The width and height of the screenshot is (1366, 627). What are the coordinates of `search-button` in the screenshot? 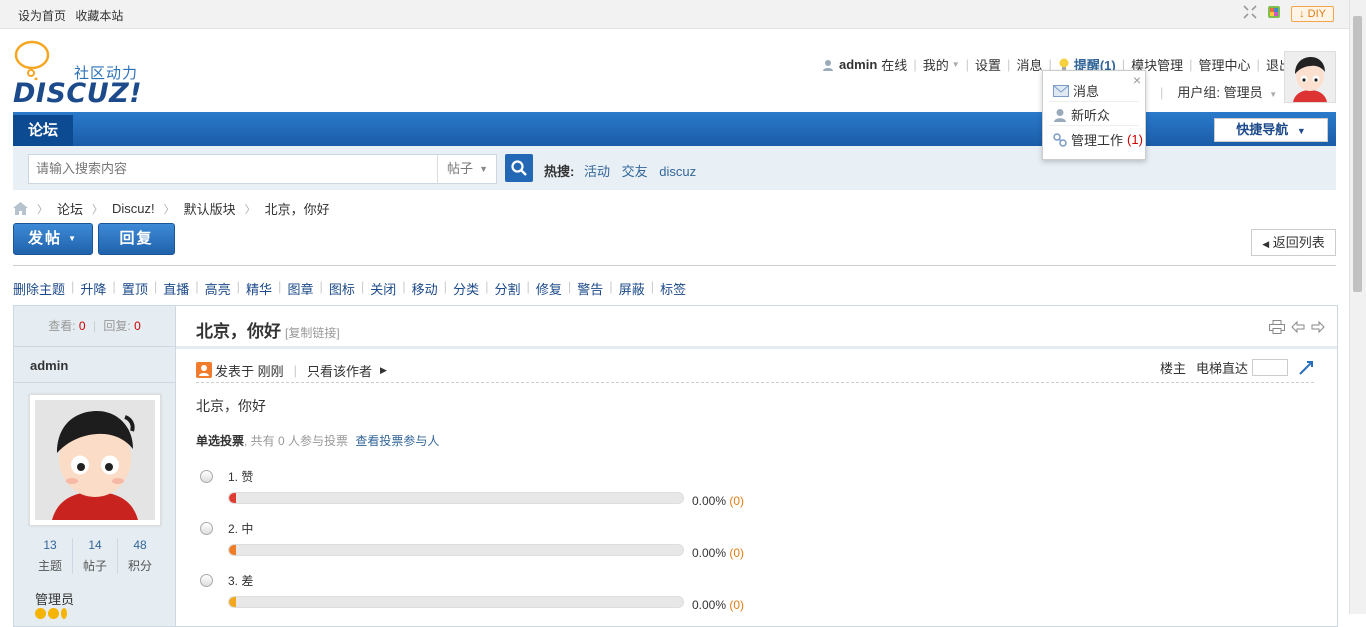 It's located at (519, 168).